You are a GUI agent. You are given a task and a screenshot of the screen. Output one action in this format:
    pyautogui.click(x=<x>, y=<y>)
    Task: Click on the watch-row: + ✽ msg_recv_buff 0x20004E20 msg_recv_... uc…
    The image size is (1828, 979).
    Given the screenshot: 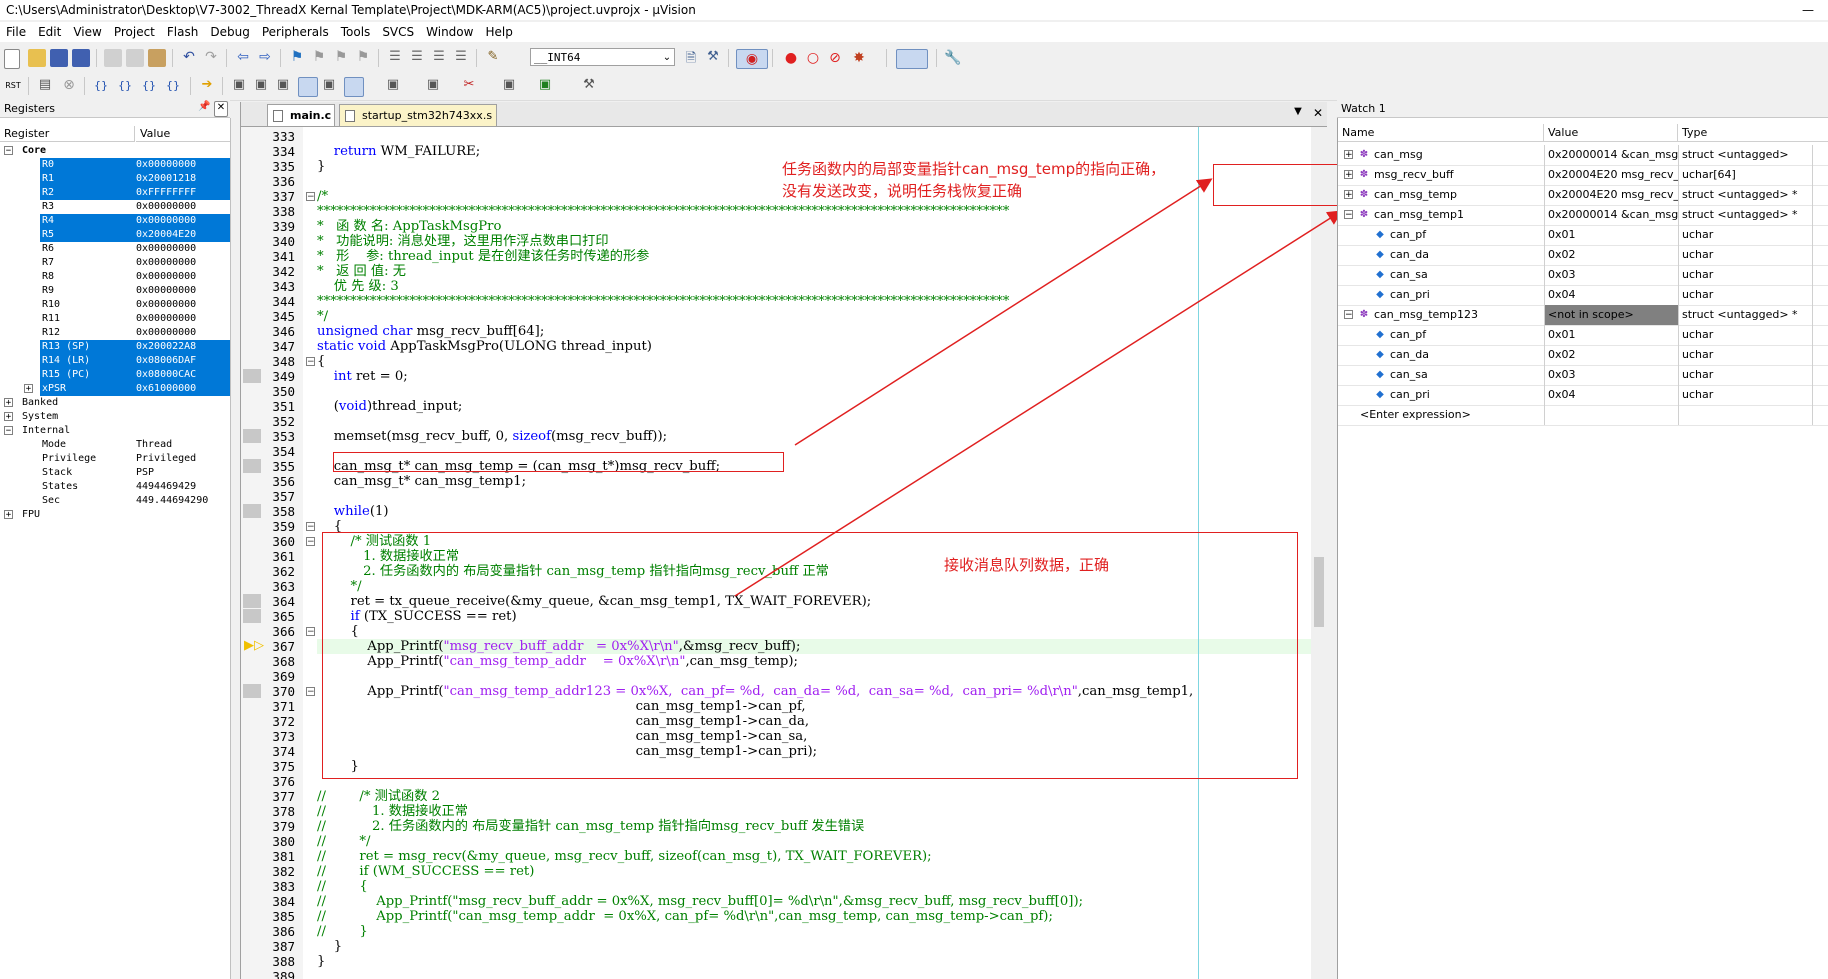 What is the action you would take?
    pyautogui.click(x=1583, y=175)
    